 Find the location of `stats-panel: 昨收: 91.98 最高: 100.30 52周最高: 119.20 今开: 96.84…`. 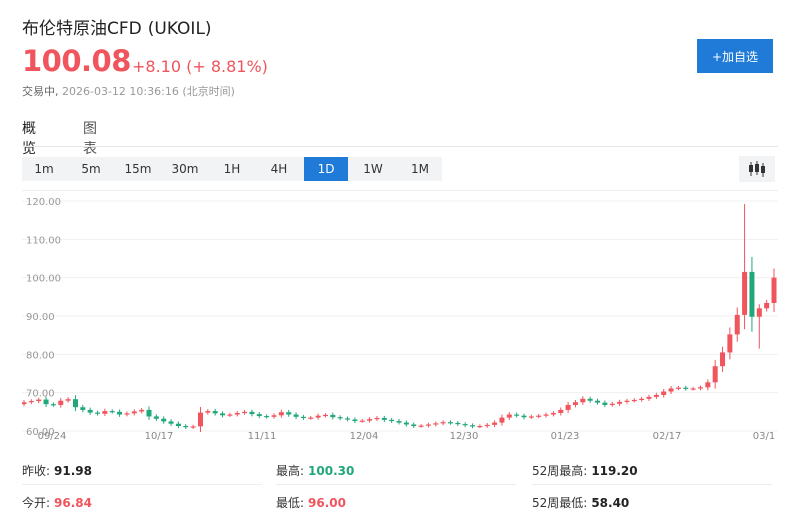

stats-panel: 昨收: 91.98 最高: 100.30 52周最高: 119.20 今开: 96.84… is located at coordinates (400, 489).